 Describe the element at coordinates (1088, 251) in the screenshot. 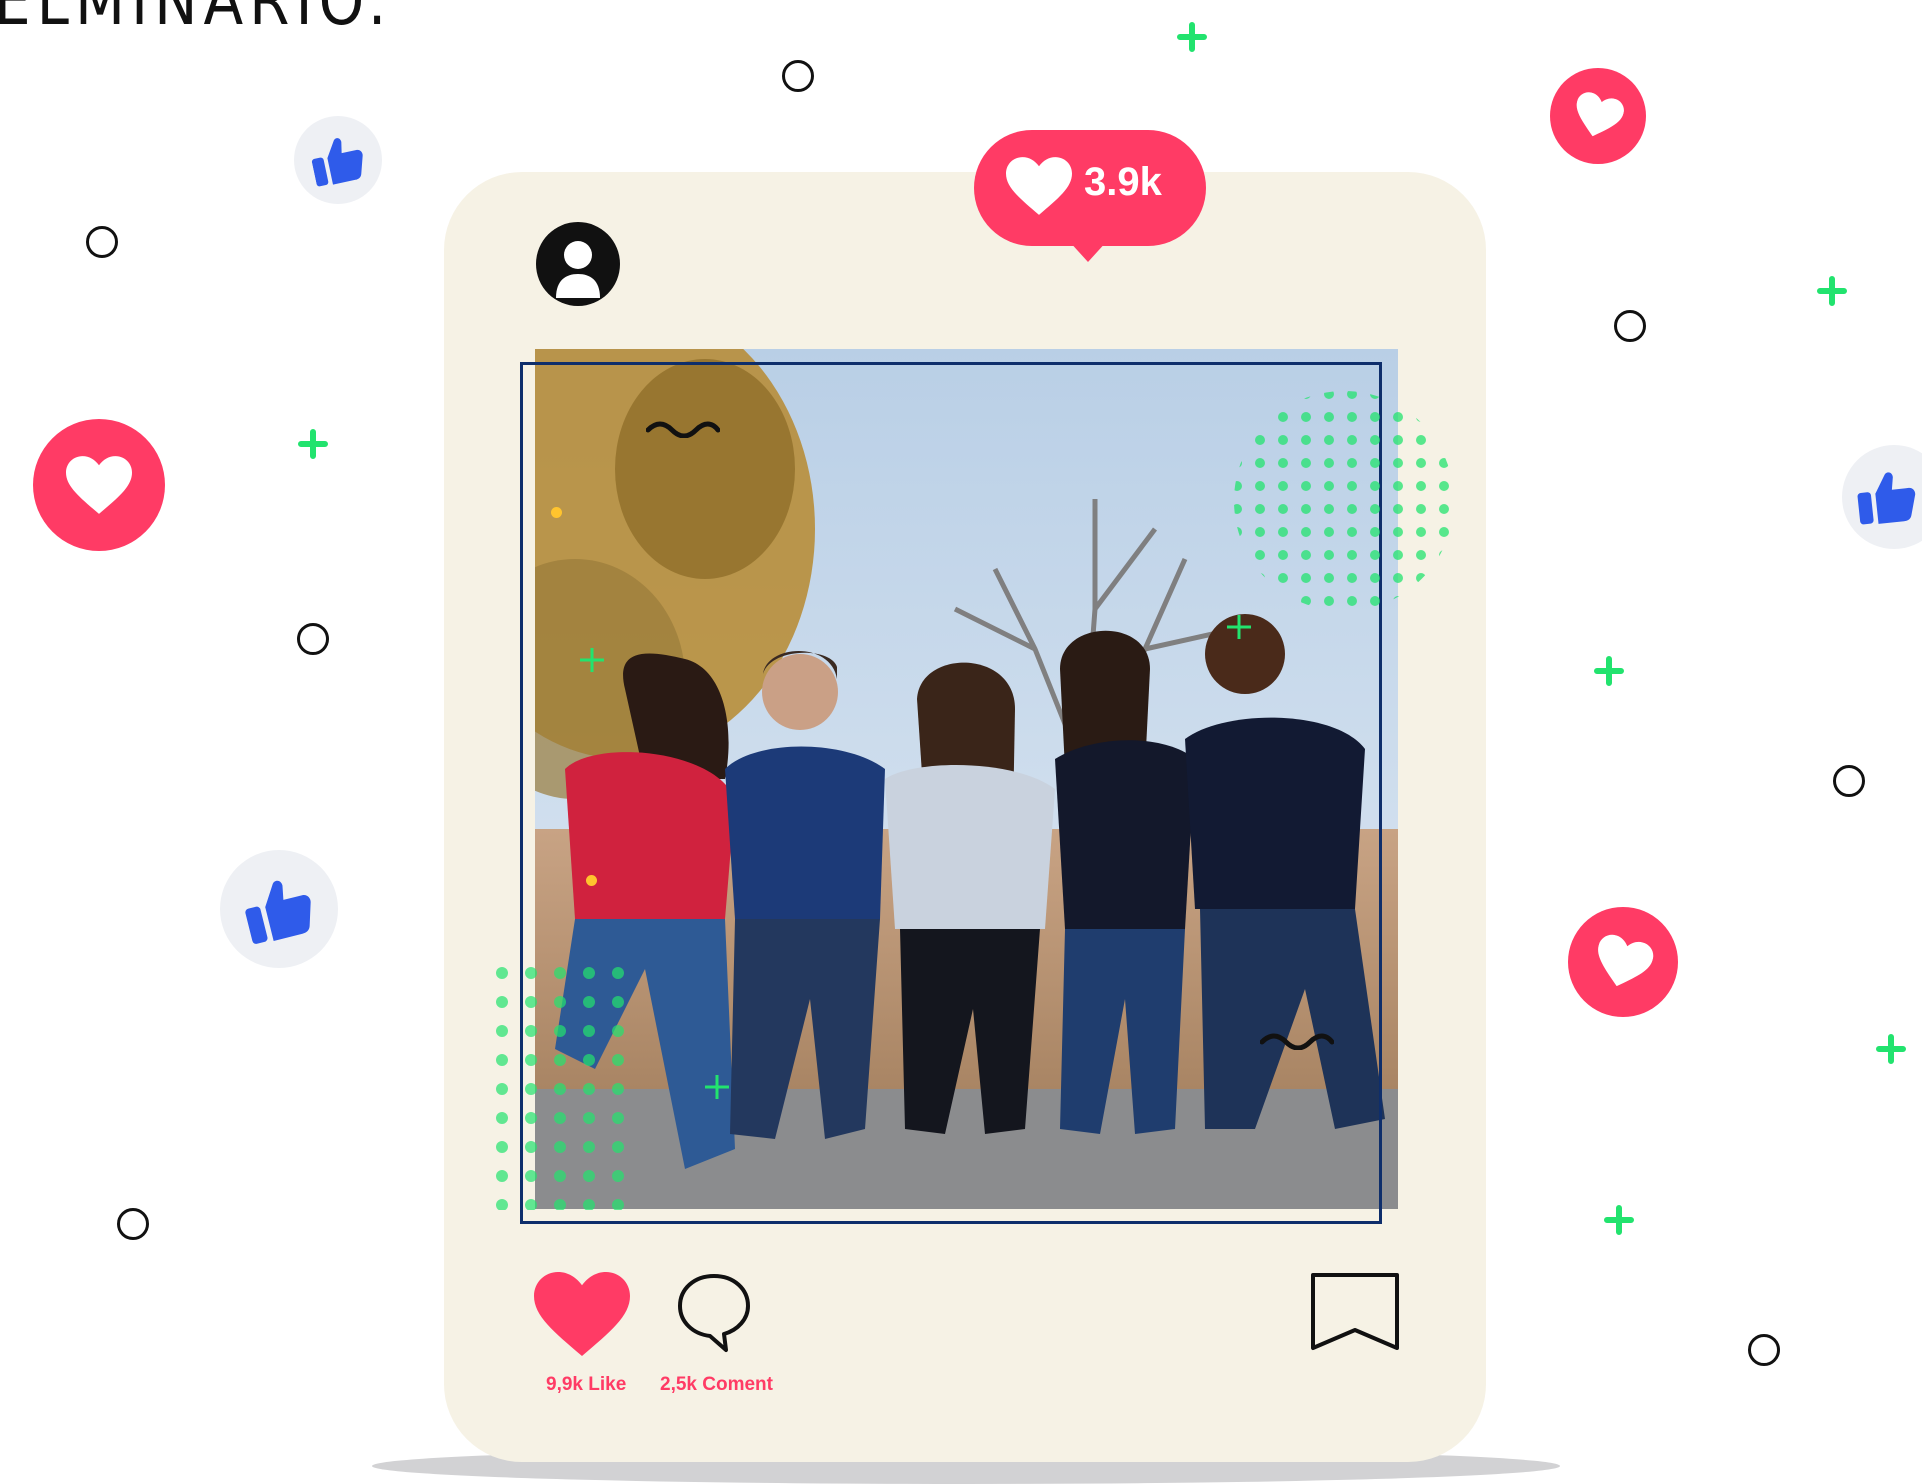

I see `likes-notification-tail` at that location.